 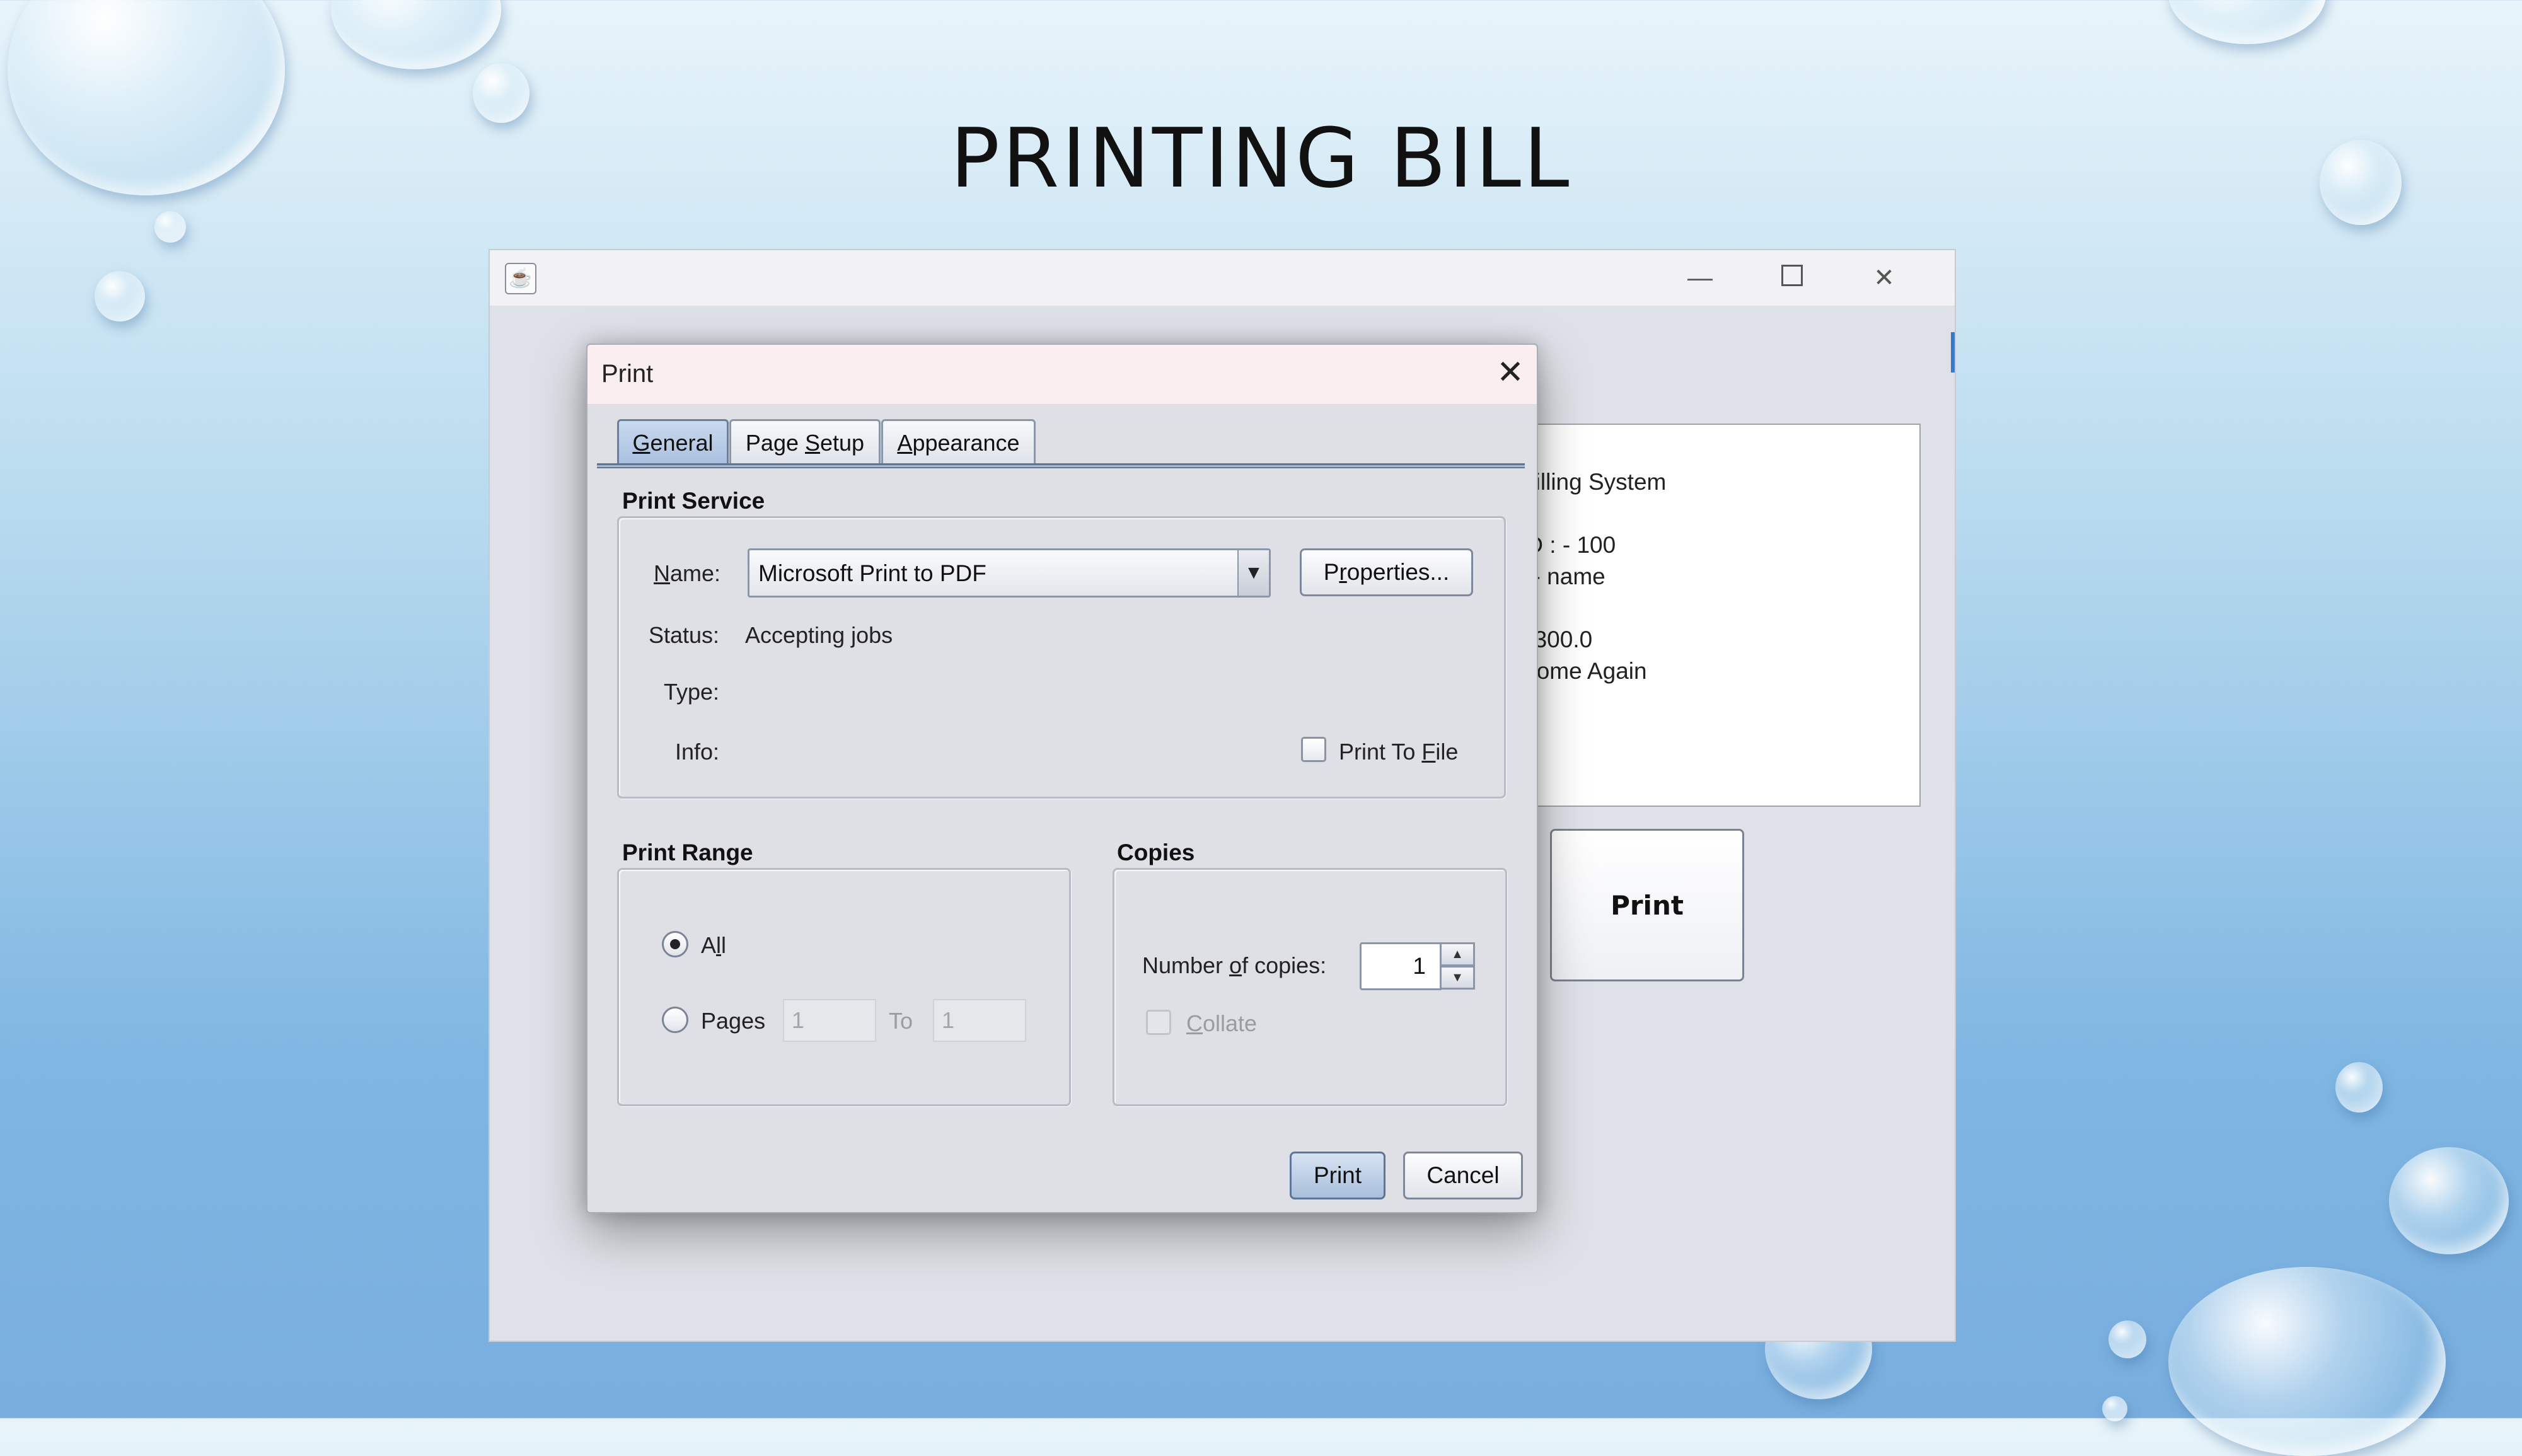 I want to click on print-range-group, so click(x=844, y=987).